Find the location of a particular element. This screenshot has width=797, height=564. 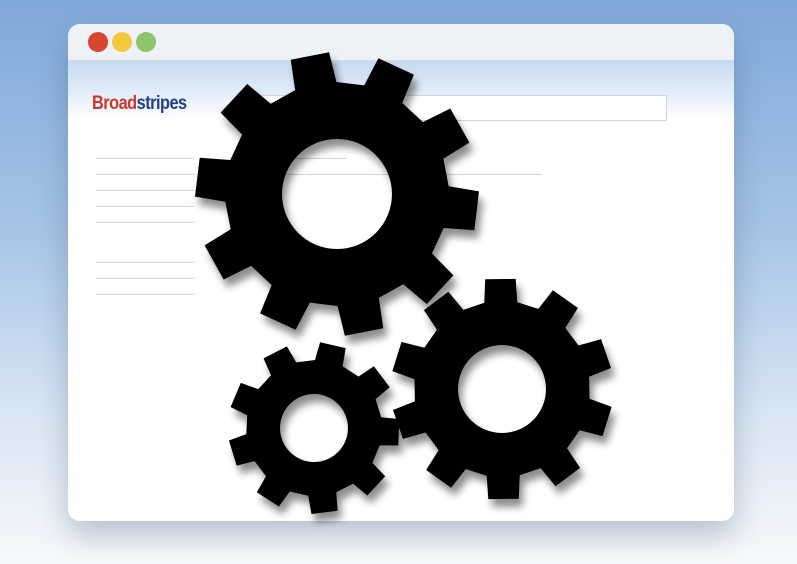

medium-gear-icon is located at coordinates (502, 389).